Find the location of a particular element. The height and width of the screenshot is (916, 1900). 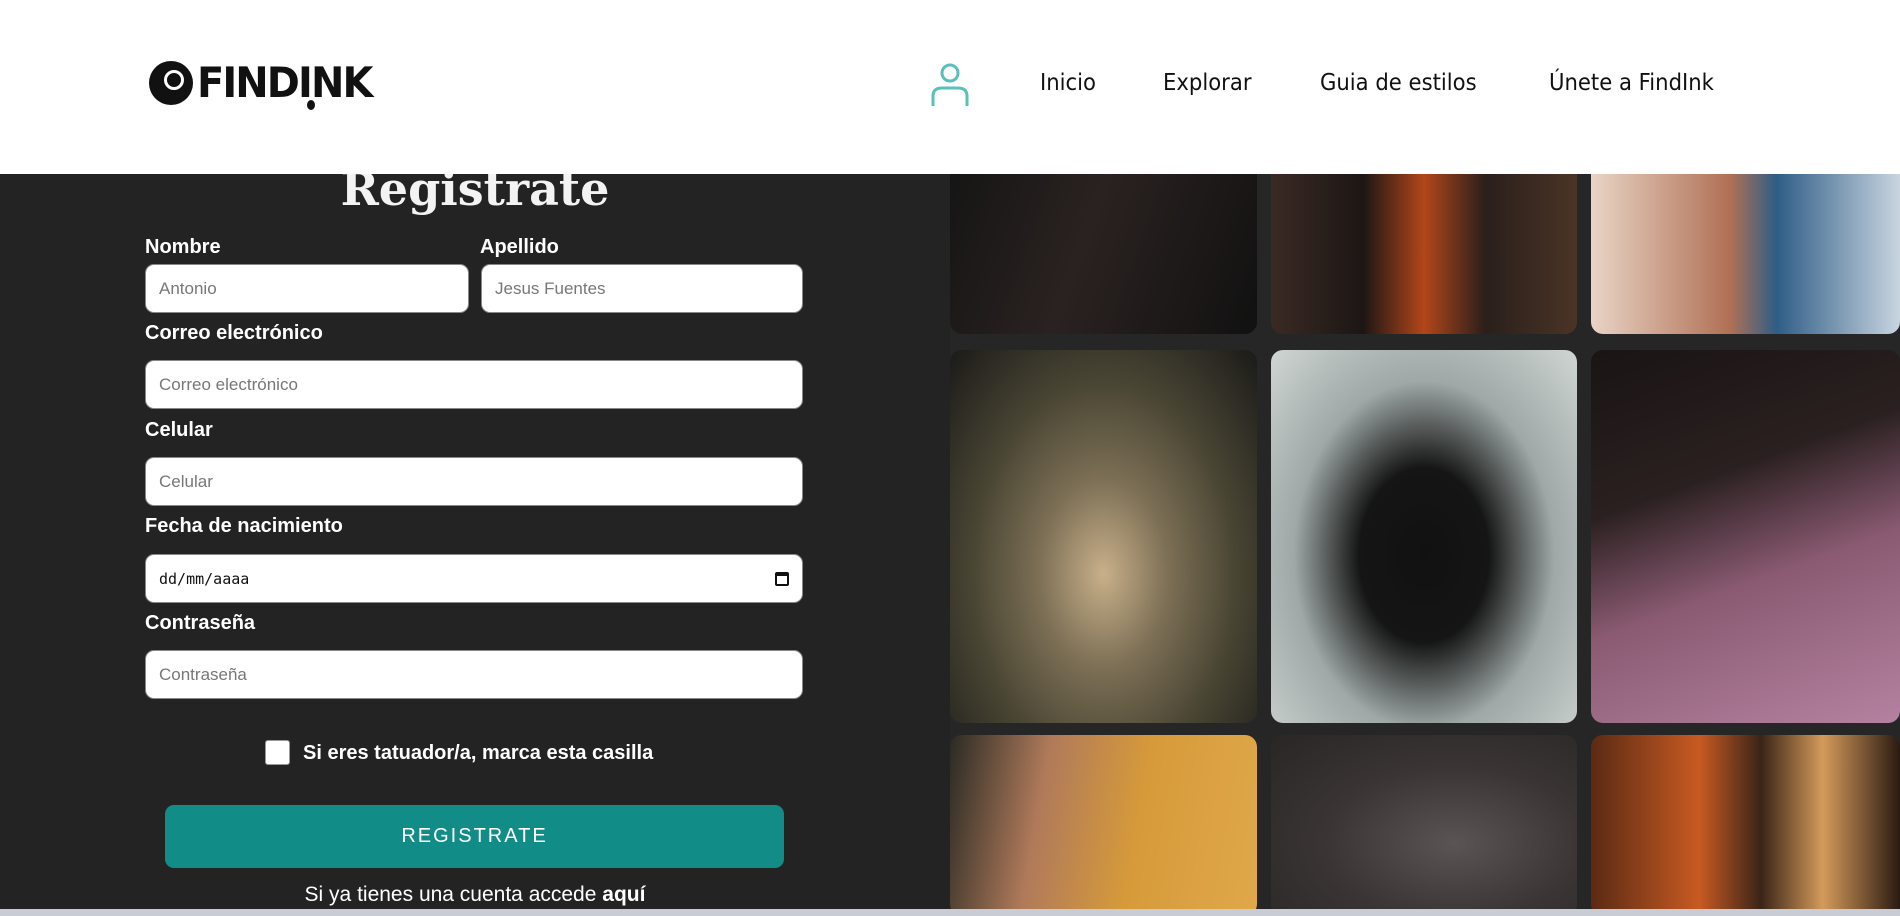

tattoo-arm-photo is located at coordinates (1745, 825).